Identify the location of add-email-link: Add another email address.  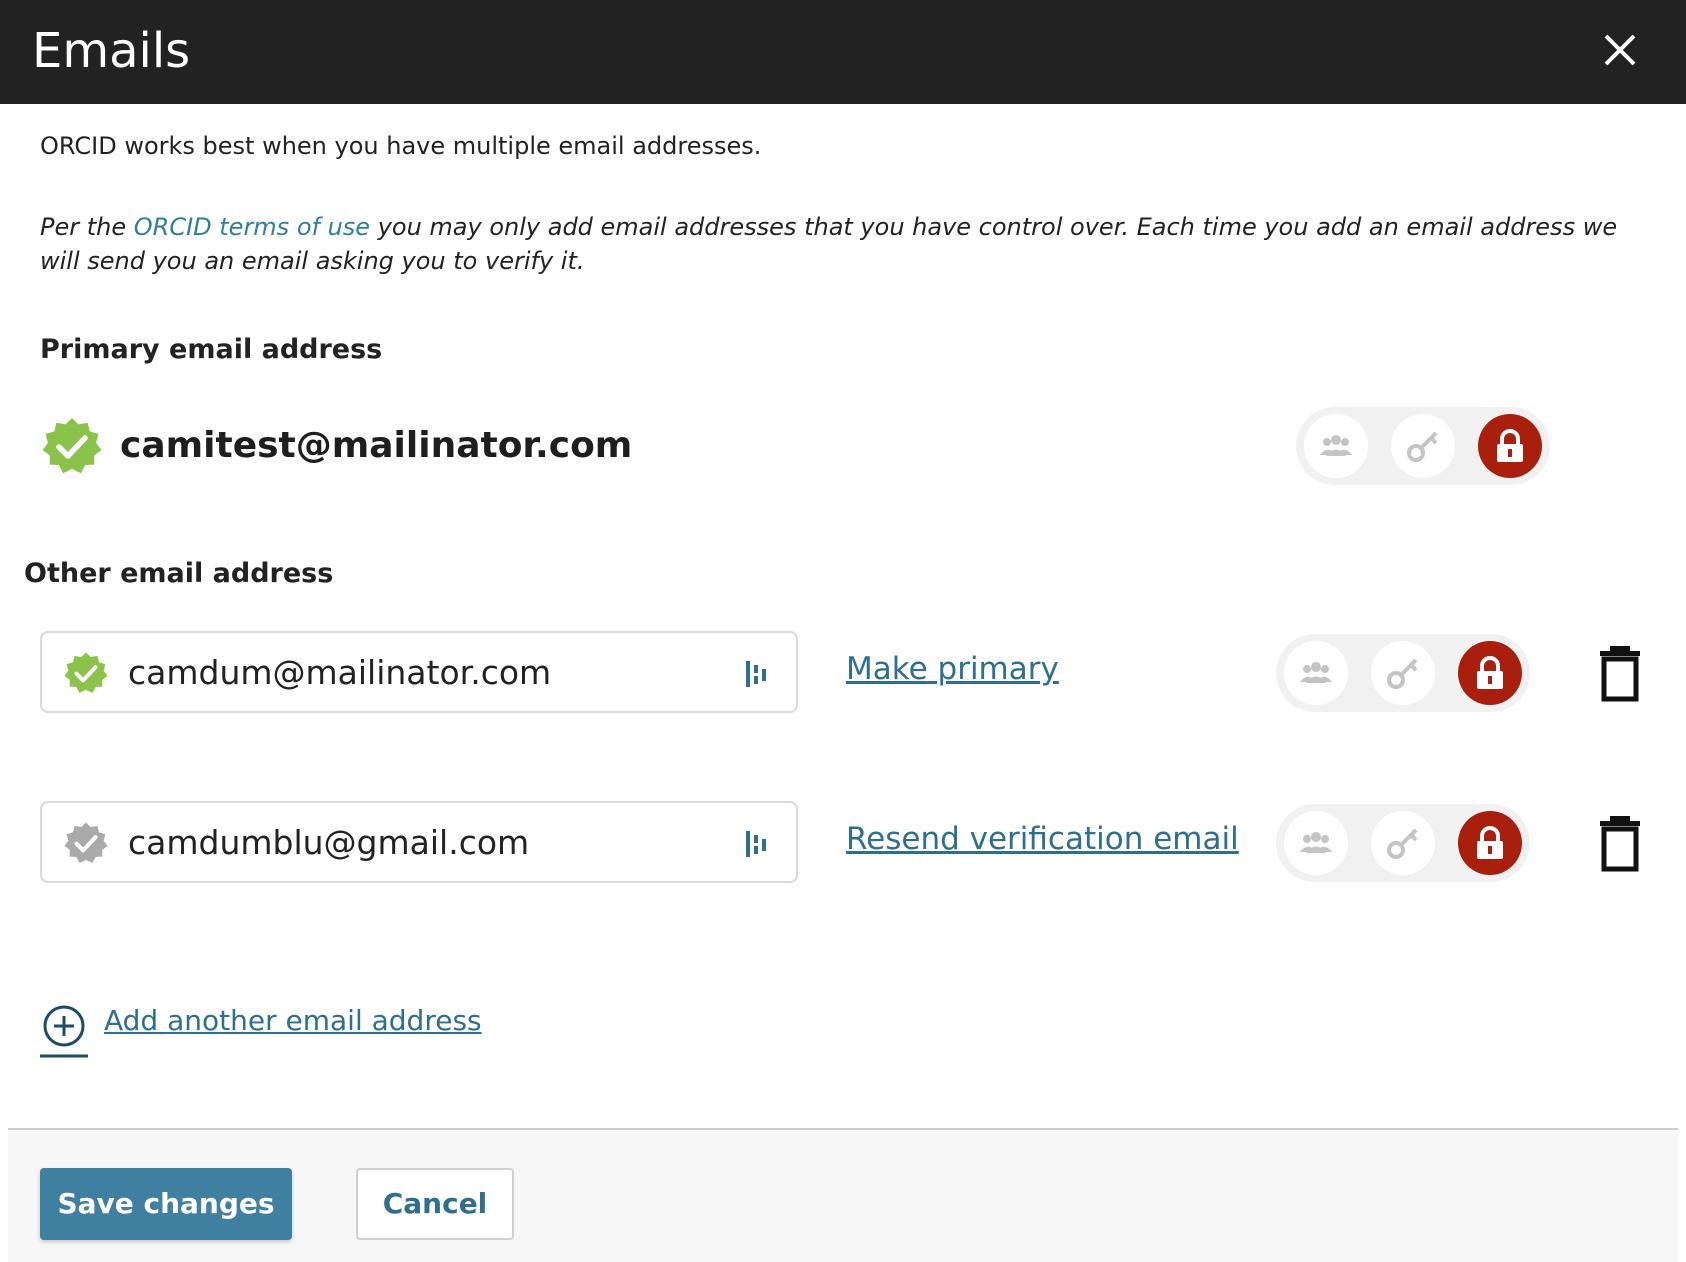
(293, 1021).